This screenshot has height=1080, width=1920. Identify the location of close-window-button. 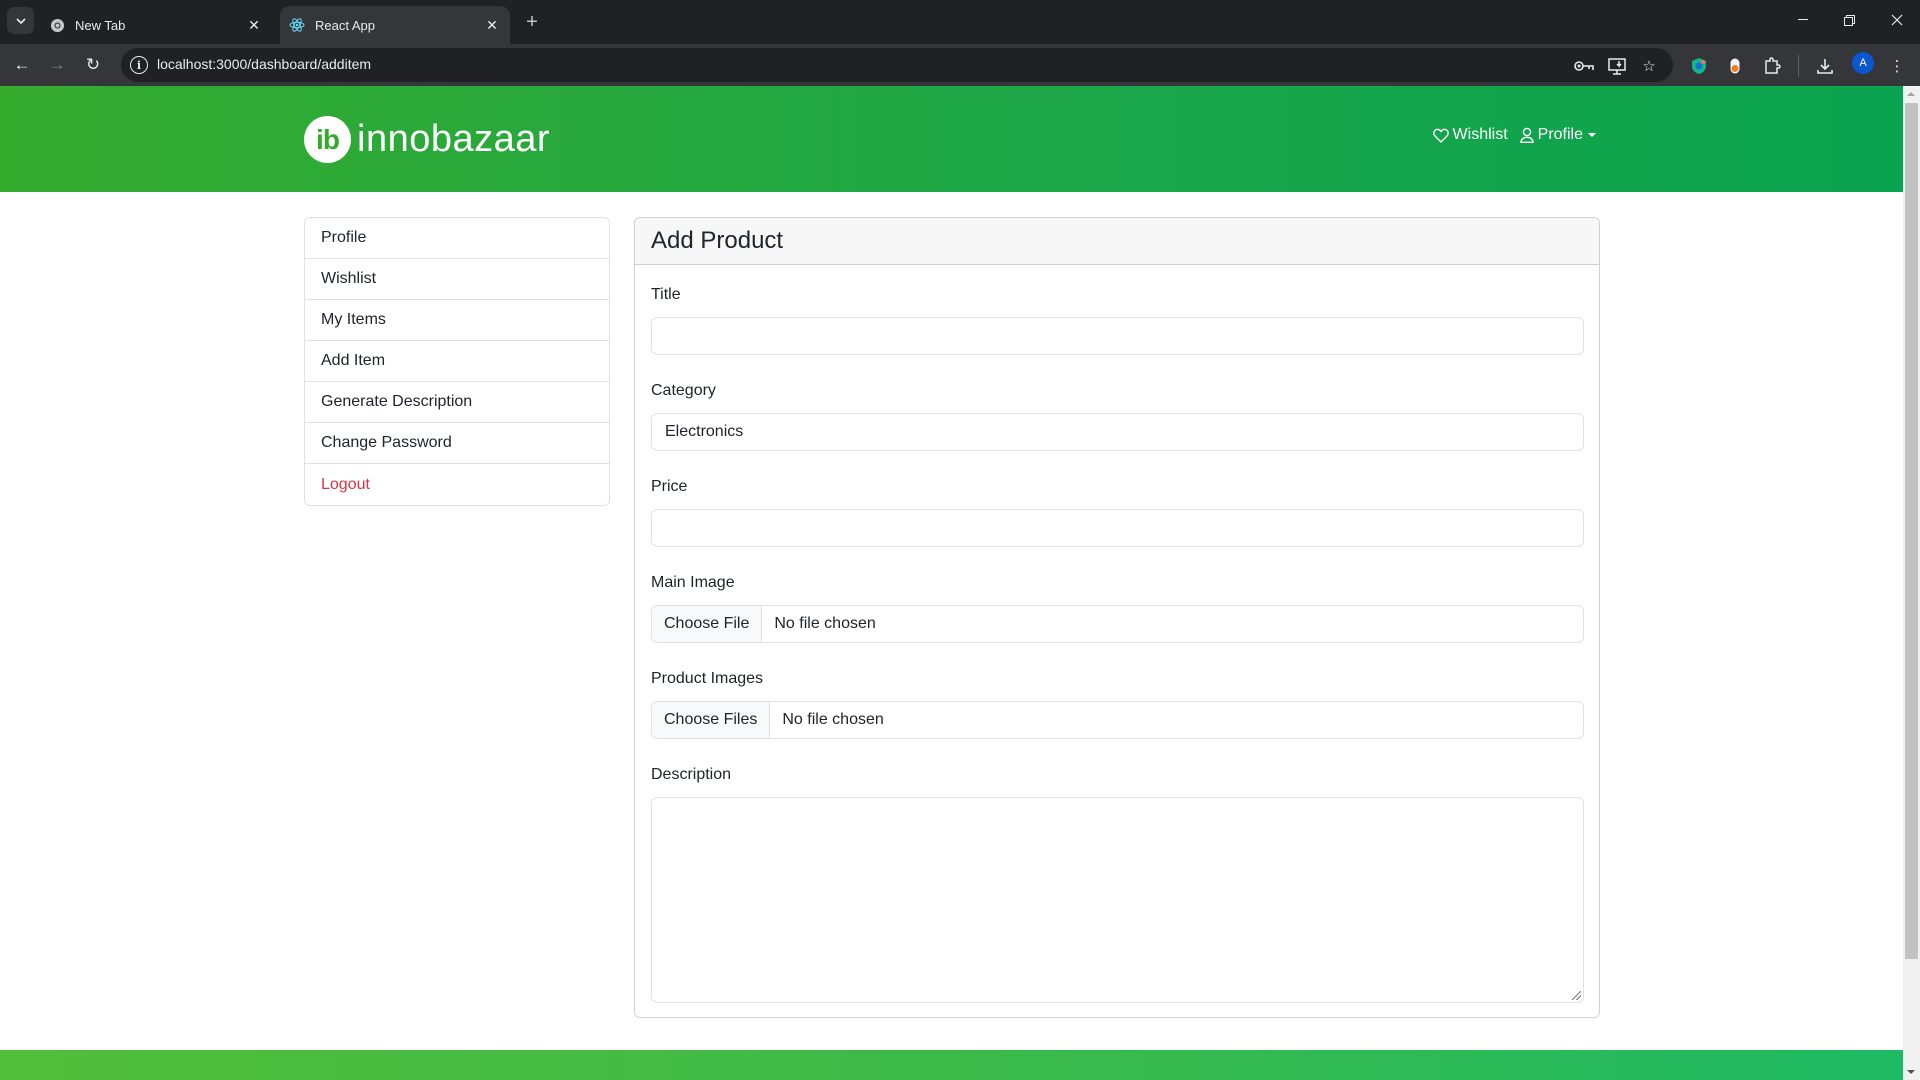
(1897, 20).